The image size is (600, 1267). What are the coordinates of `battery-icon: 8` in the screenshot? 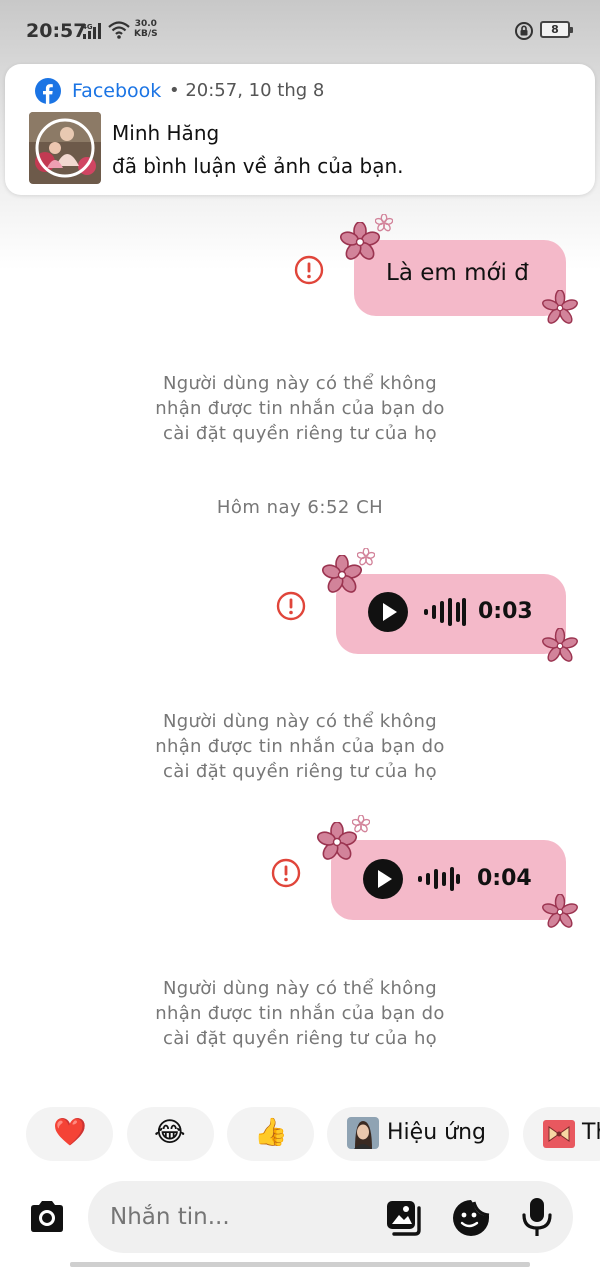 It's located at (556, 29).